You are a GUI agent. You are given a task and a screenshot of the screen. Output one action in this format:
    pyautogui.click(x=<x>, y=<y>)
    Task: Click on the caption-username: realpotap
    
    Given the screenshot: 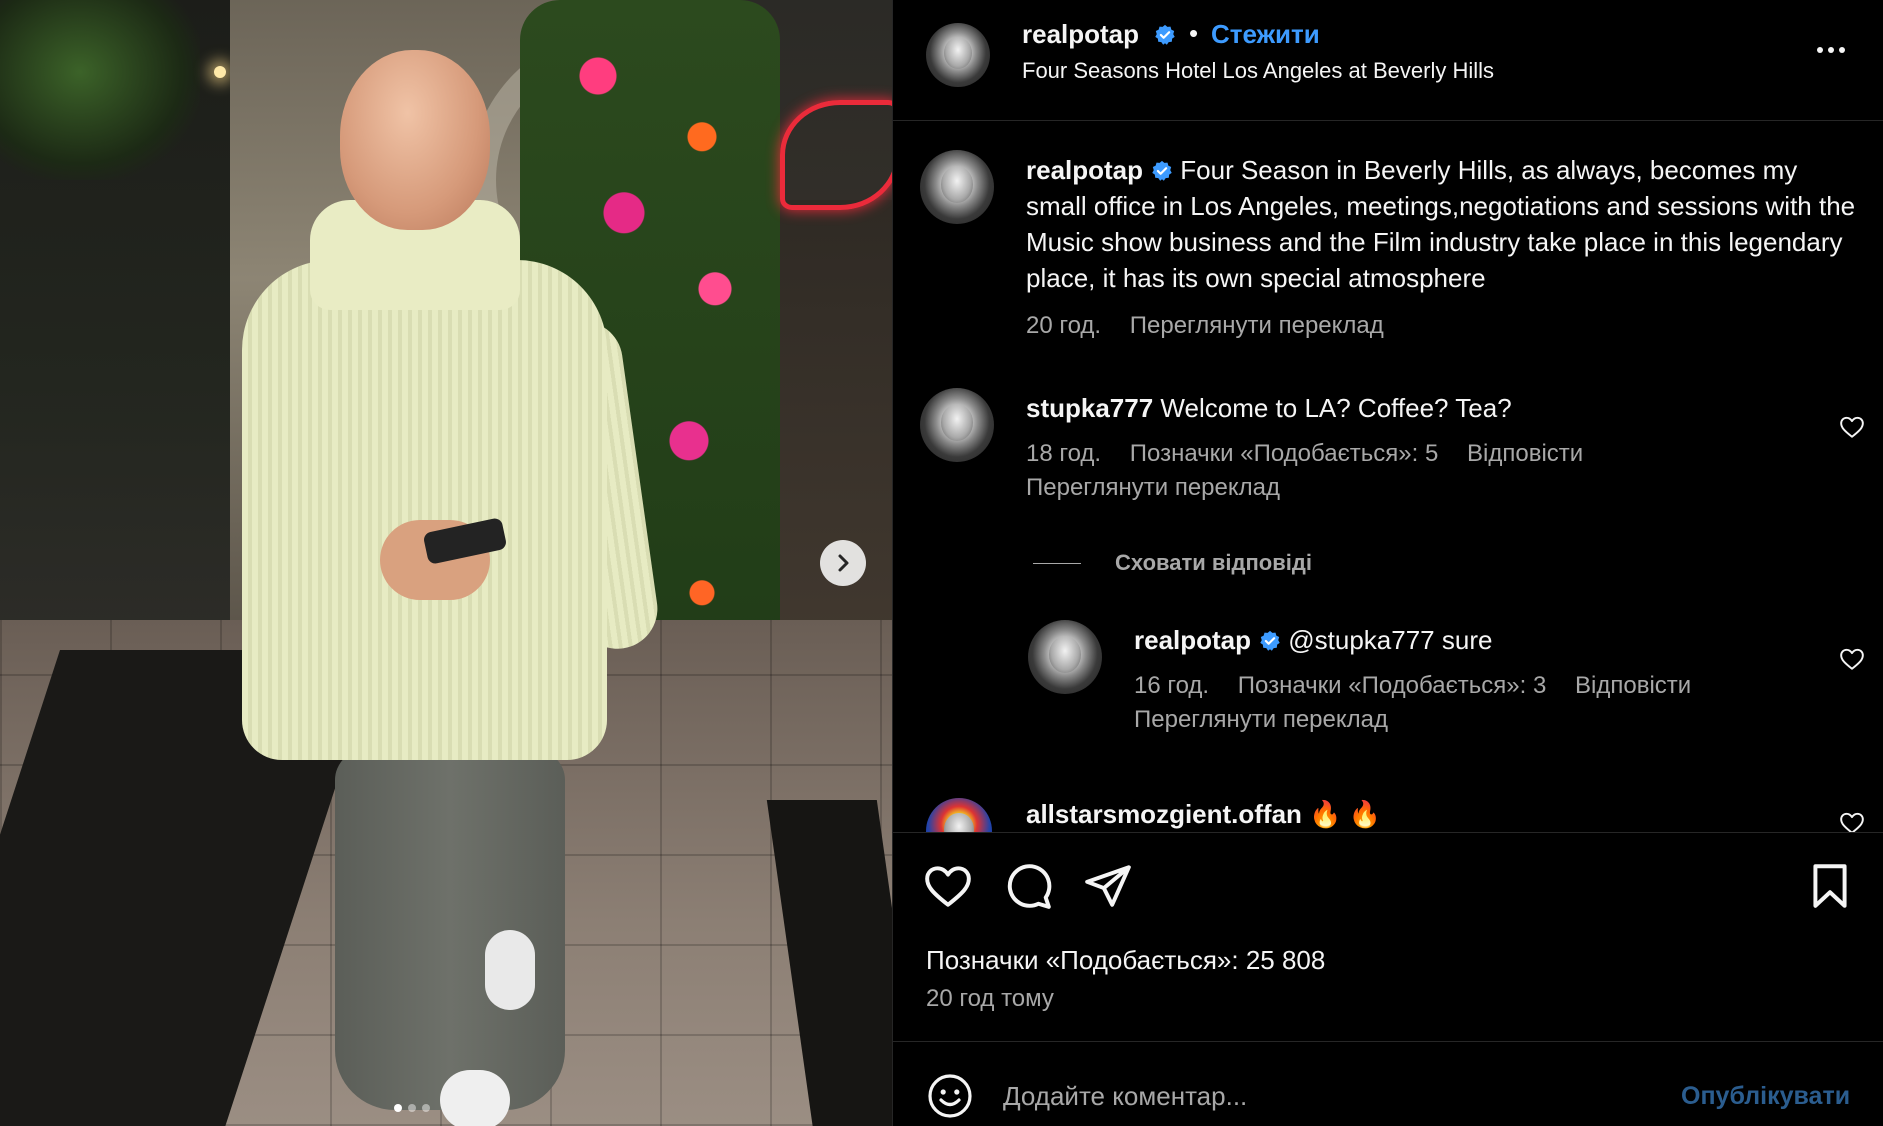 What is the action you would take?
    pyautogui.click(x=1084, y=170)
    